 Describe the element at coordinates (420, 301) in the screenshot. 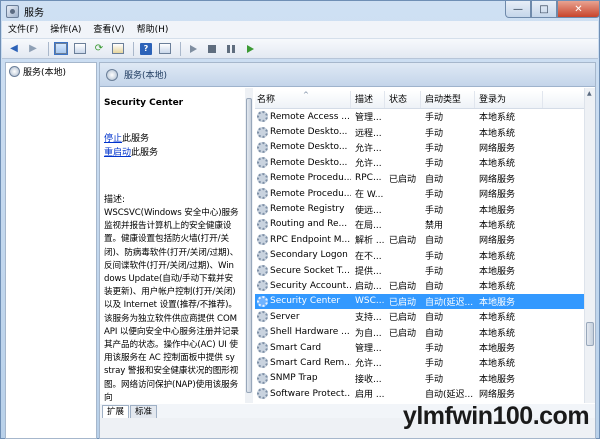

I see `table-row: Security Center WSC... 已启动 自动(延迟... 本地服务` at that location.